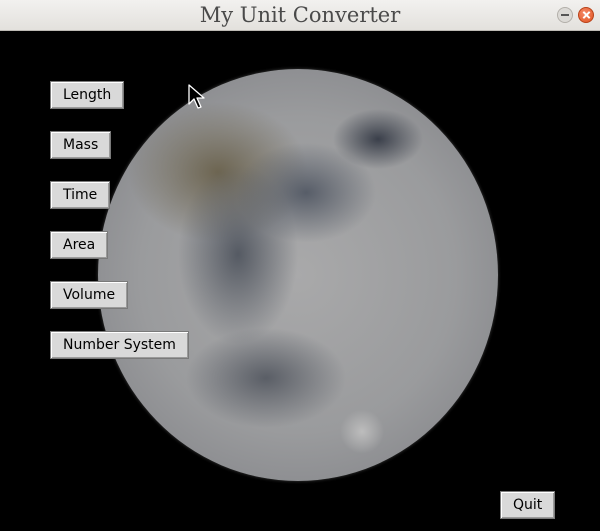 Image resolution: width=600 pixels, height=531 pixels. Describe the element at coordinates (80, 195) in the screenshot. I see `time-button: Time` at that location.